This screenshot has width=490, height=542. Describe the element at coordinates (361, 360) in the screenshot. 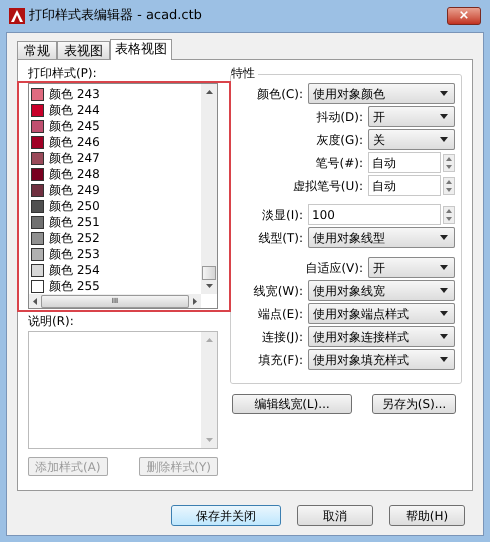

I see `dropdown-value: 使用对象填充样式` at that location.